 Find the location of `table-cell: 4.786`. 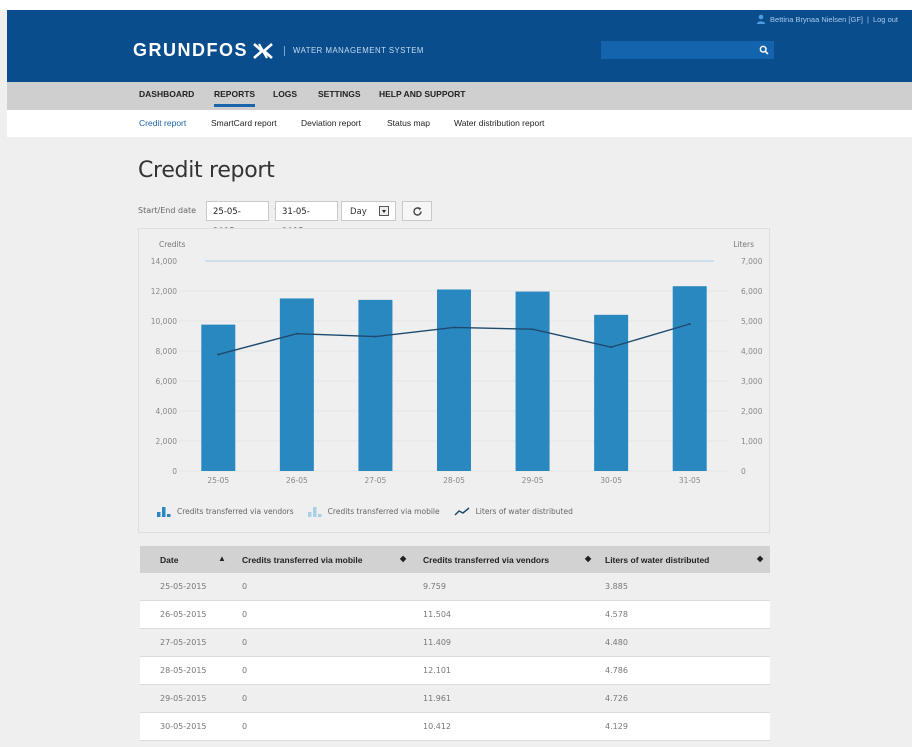

table-cell: 4.786 is located at coordinates (682, 670).